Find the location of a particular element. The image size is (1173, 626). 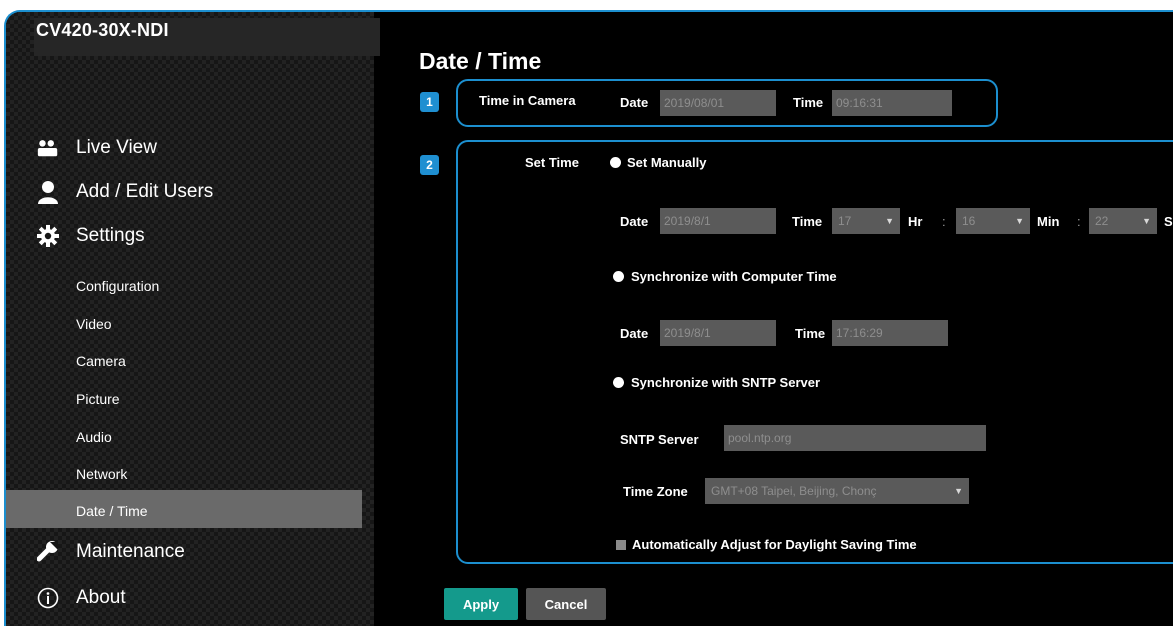

camera-time-label: Time is located at coordinates (808, 102).